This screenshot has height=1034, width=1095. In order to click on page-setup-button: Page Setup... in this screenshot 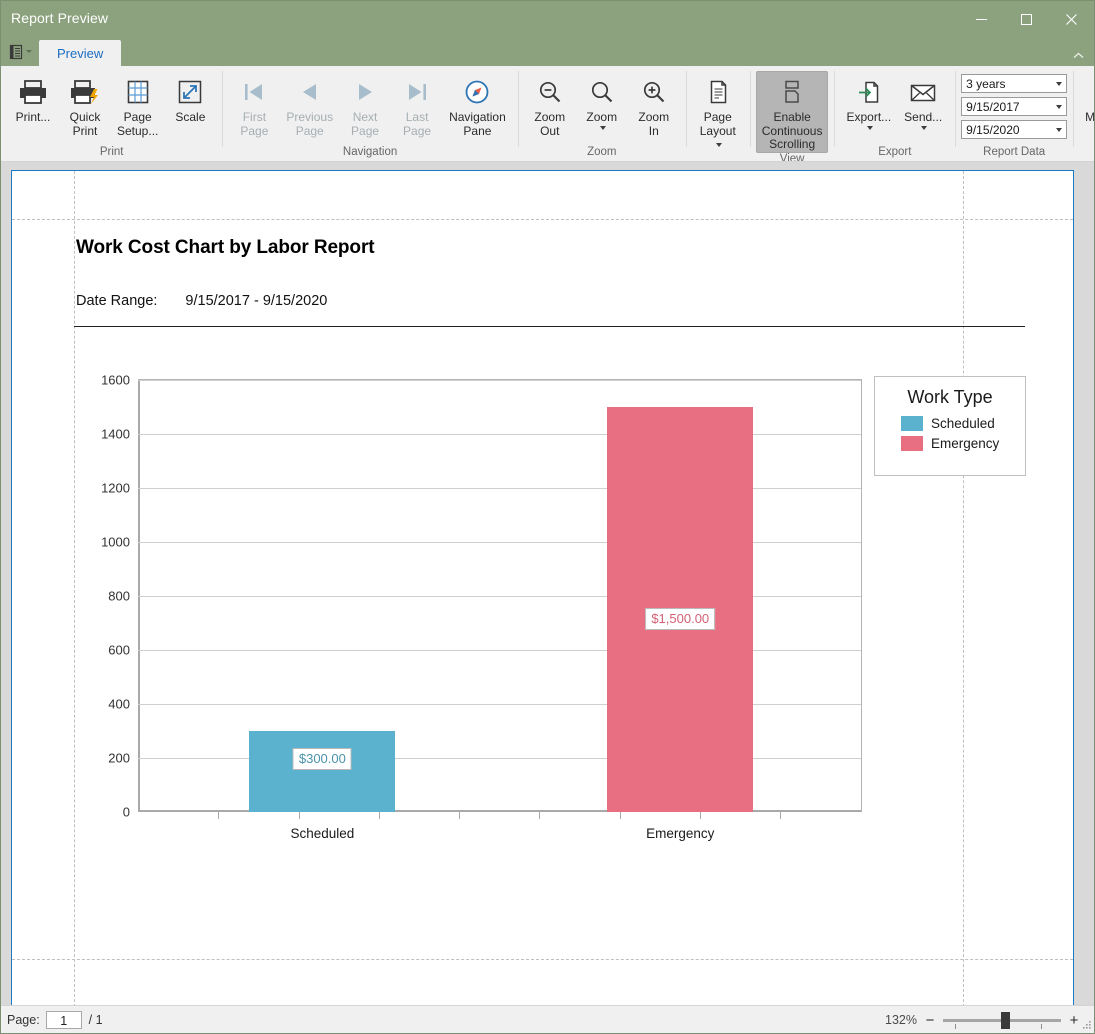, I will do `click(137, 105)`.